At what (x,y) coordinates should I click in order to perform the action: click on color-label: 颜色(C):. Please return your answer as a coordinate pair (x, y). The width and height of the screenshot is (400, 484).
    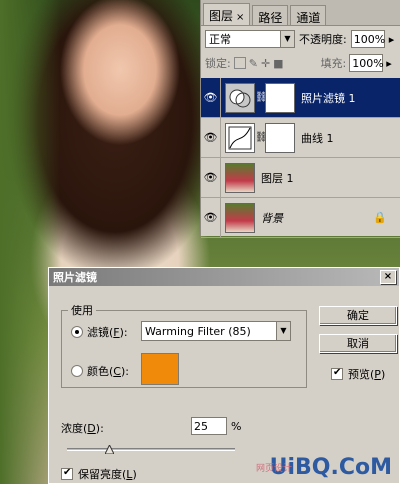
    Looking at the image, I should click on (108, 371).